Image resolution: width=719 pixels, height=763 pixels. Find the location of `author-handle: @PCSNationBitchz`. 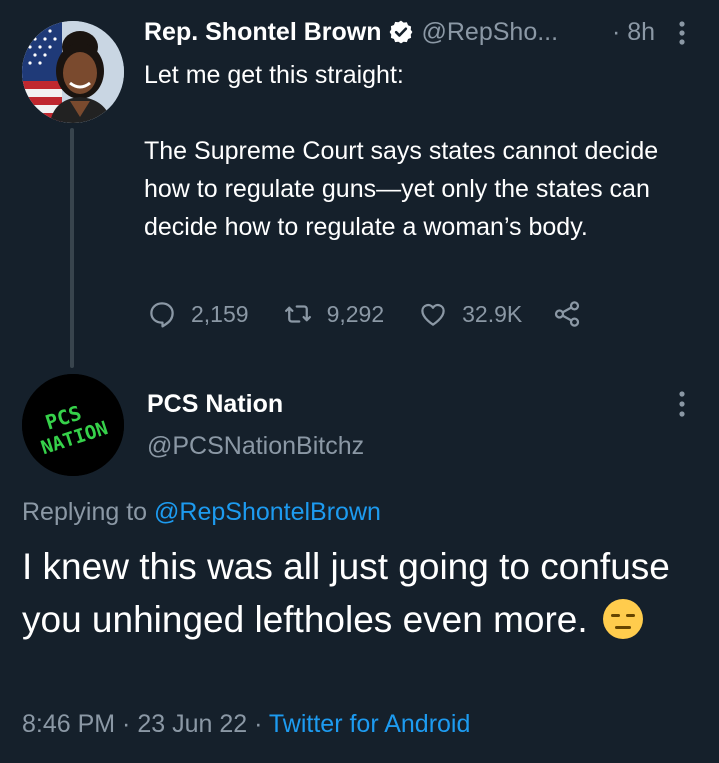

author-handle: @PCSNationBitchz is located at coordinates (255, 446).